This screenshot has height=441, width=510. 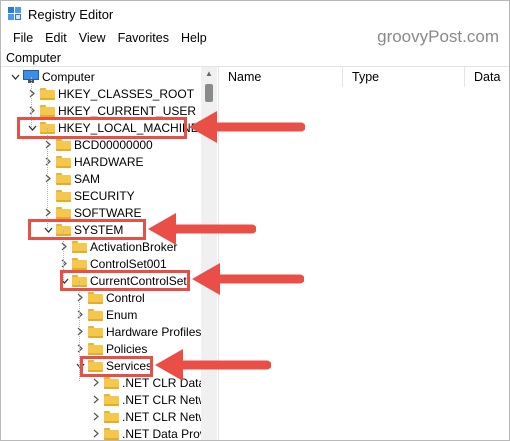 What do you see at coordinates (487, 77) in the screenshot?
I see `column-header-data: Data` at bounding box center [487, 77].